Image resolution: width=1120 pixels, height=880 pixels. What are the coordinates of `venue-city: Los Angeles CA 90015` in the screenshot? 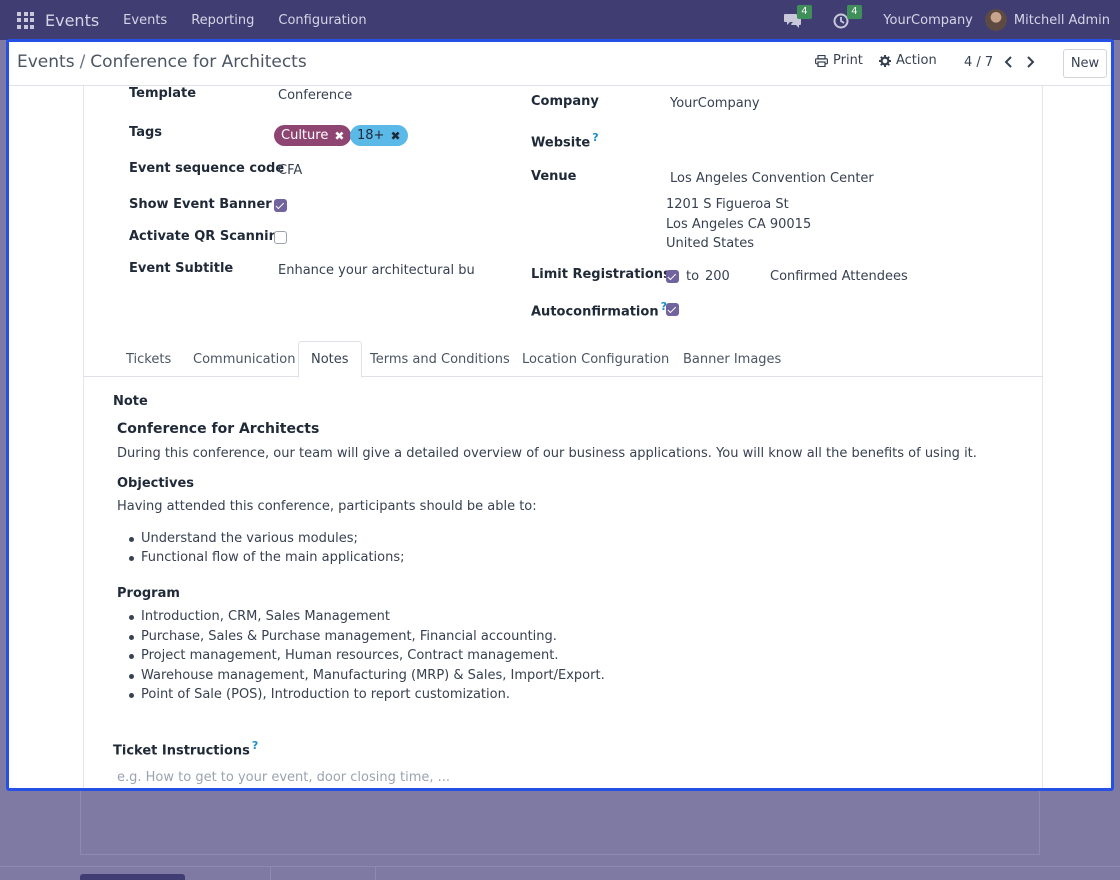 It's located at (739, 224).